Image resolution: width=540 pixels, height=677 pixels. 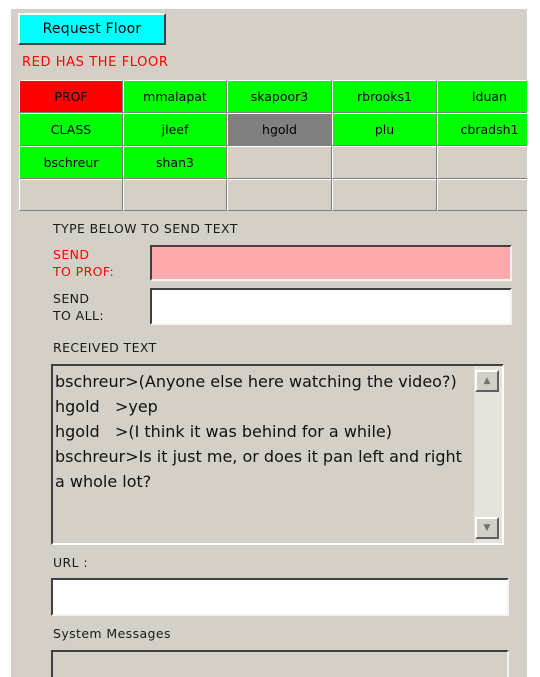 I want to click on send-to-all-input, so click(x=331, y=306).